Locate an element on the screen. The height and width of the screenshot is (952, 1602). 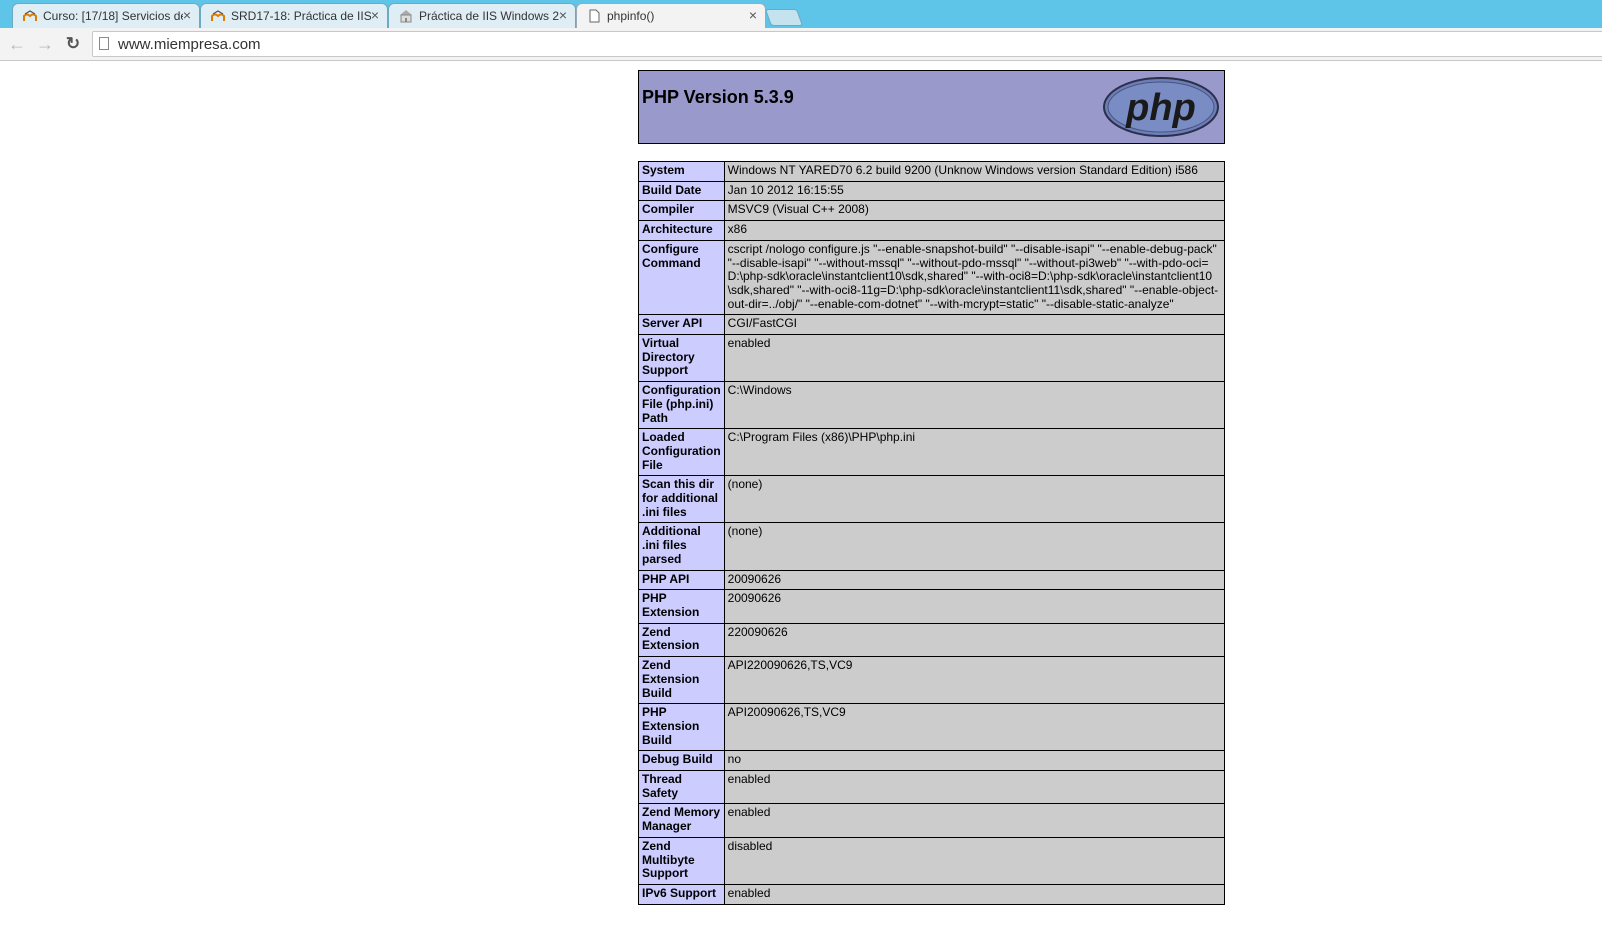
table-row: Zend Memory Manager enabled is located at coordinates (932, 820).